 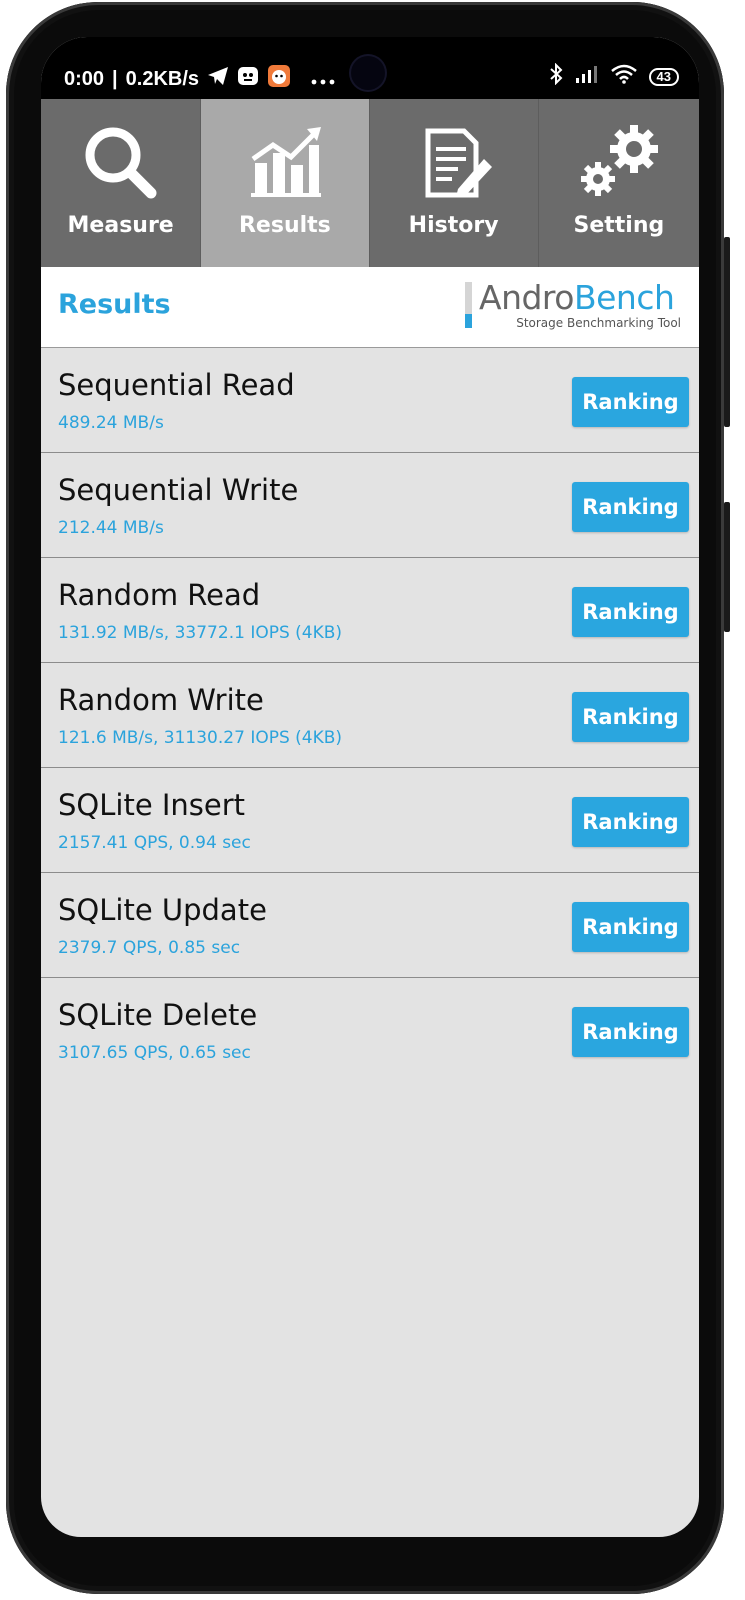 What do you see at coordinates (200, 633) in the screenshot?
I see `result-value: 131.92 MB/s, 33772.1 IOPS (4KB)` at bounding box center [200, 633].